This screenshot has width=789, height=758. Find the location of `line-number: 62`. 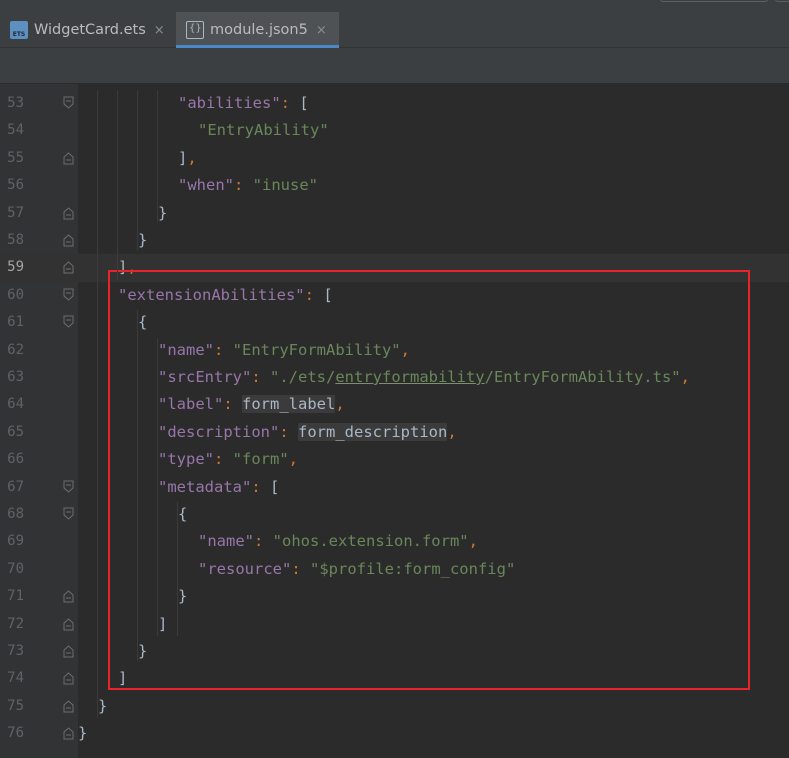

line-number: 62 is located at coordinates (15, 349).